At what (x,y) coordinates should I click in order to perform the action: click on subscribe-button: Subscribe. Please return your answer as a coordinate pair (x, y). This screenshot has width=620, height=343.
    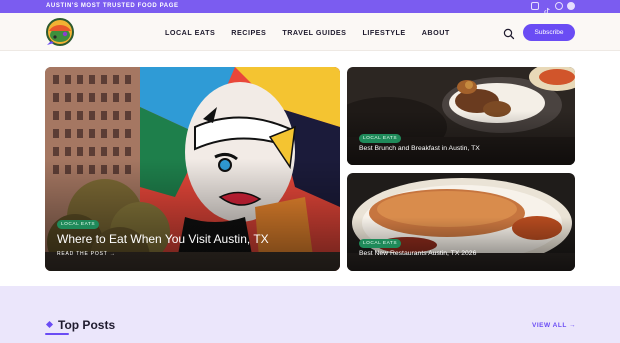
    Looking at the image, I should click on (549, 32).